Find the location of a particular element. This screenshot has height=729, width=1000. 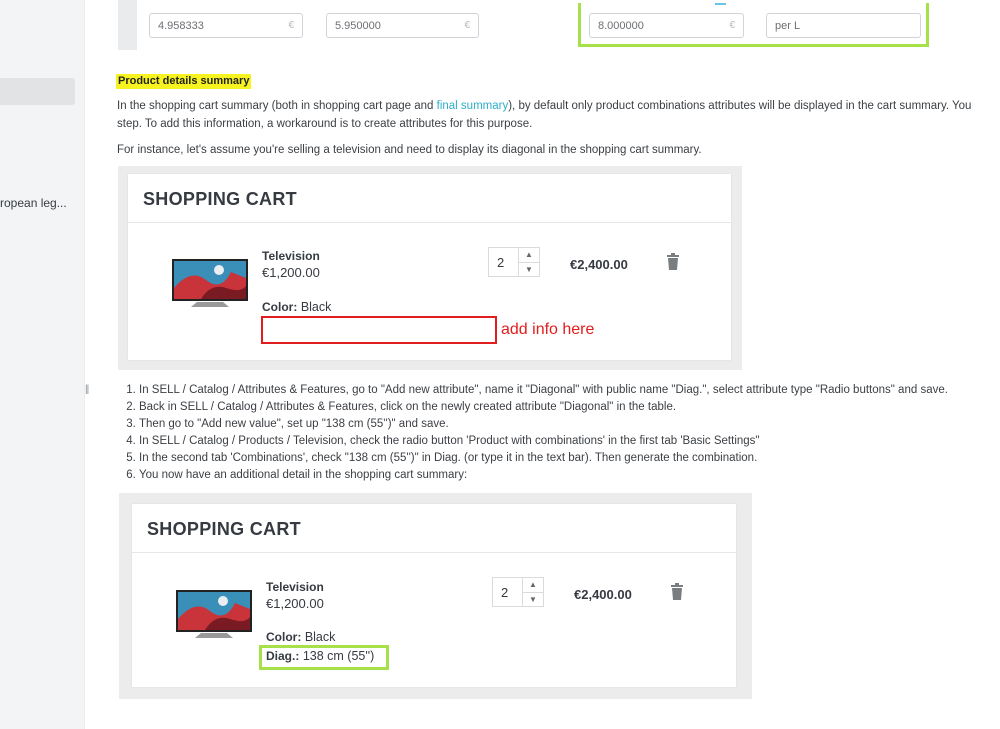

section-title: Product details summary is located at coordinates (184, 81).